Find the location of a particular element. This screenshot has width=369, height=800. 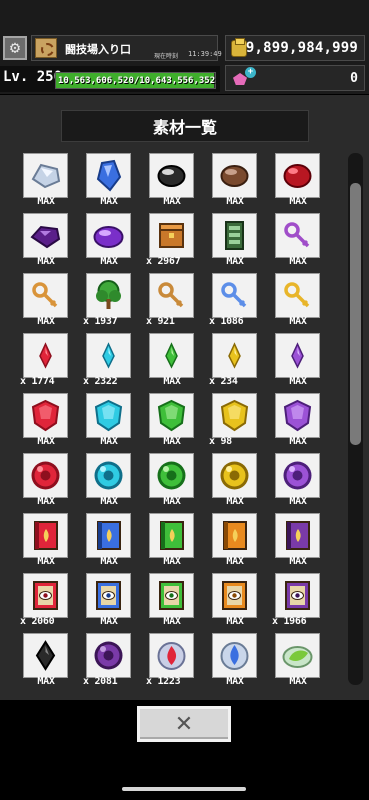

green-orb-icon is located at coordinates (171, 475).